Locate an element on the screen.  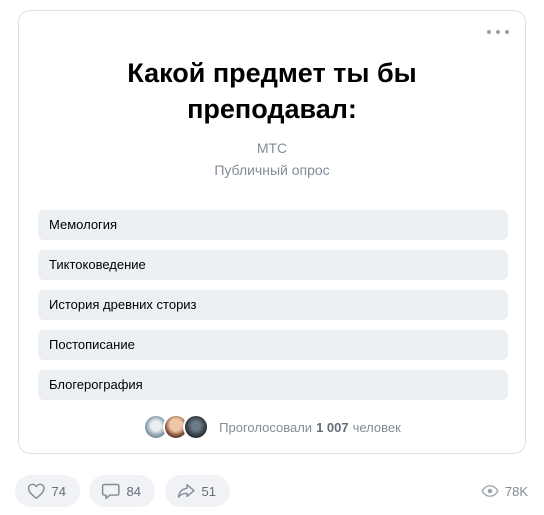
share-button: 51 is located at coordinates (197, 491).